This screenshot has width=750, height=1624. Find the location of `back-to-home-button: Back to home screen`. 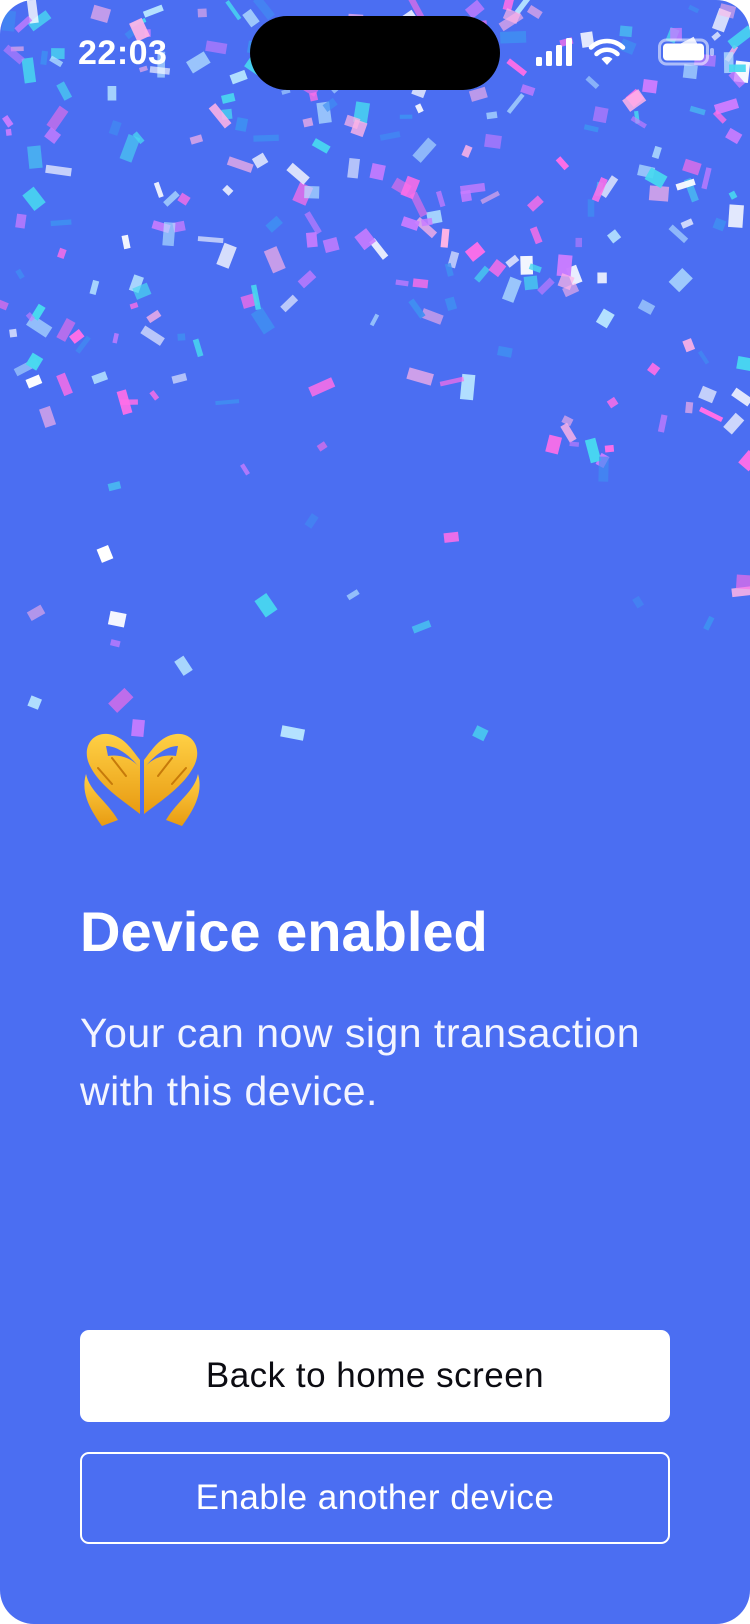

back-to-home-button: Back to home screen is located at coordinates (375, 1376).